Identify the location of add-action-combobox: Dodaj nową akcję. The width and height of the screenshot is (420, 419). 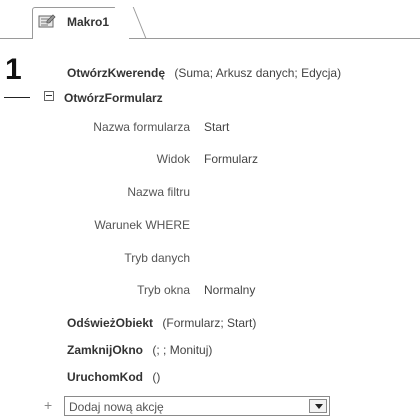
(197, 406).